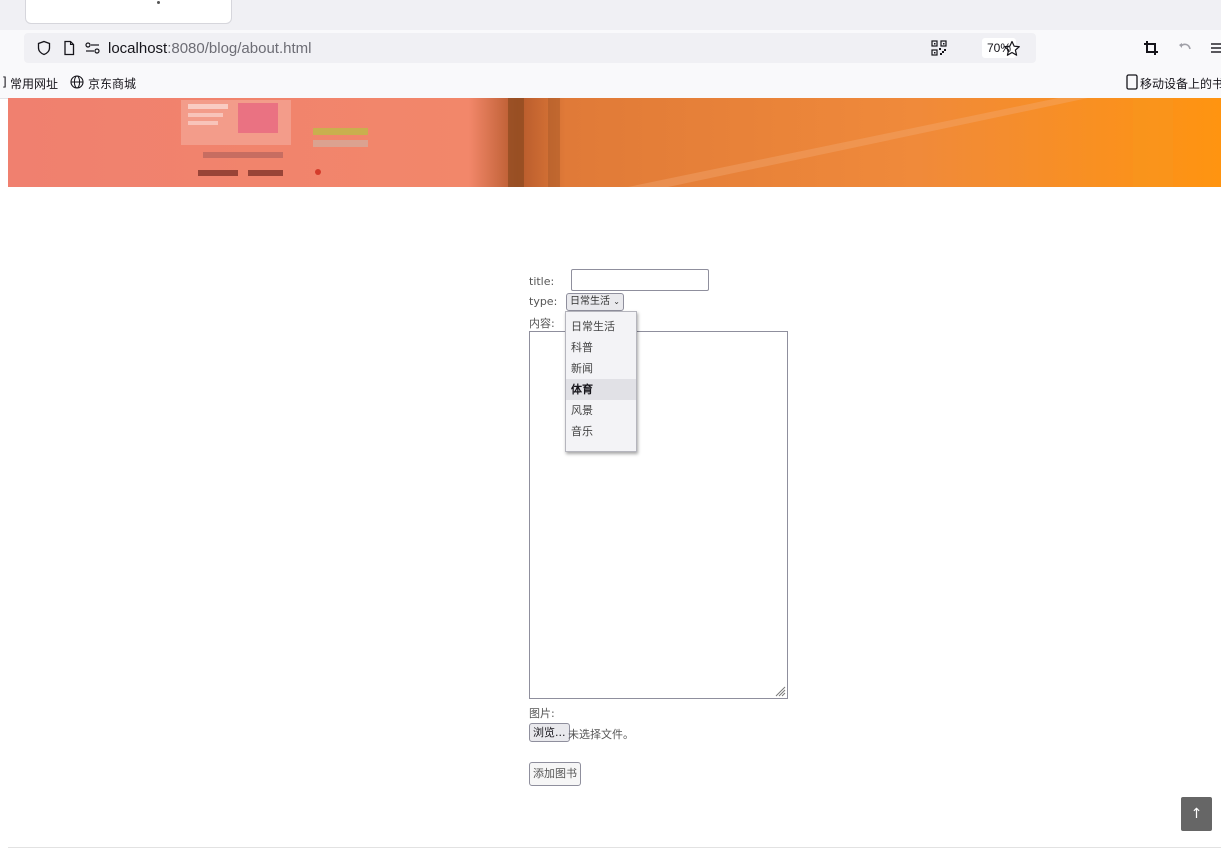  Describe the element at coordinates (1132, 82) in the screenshot. I see `mobile-device-icon` at that location.